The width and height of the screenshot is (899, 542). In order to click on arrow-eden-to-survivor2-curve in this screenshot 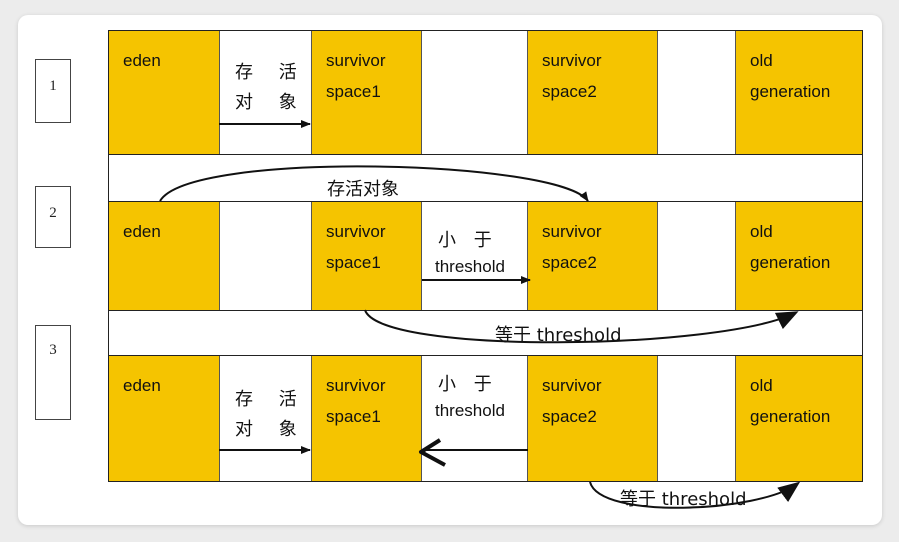, I will do `click(374, 183)`.